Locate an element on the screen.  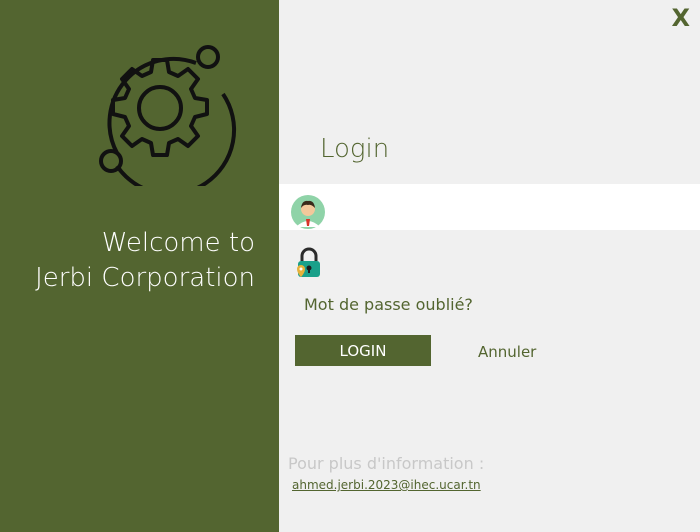
username-row is located at coordinates (489, 207).